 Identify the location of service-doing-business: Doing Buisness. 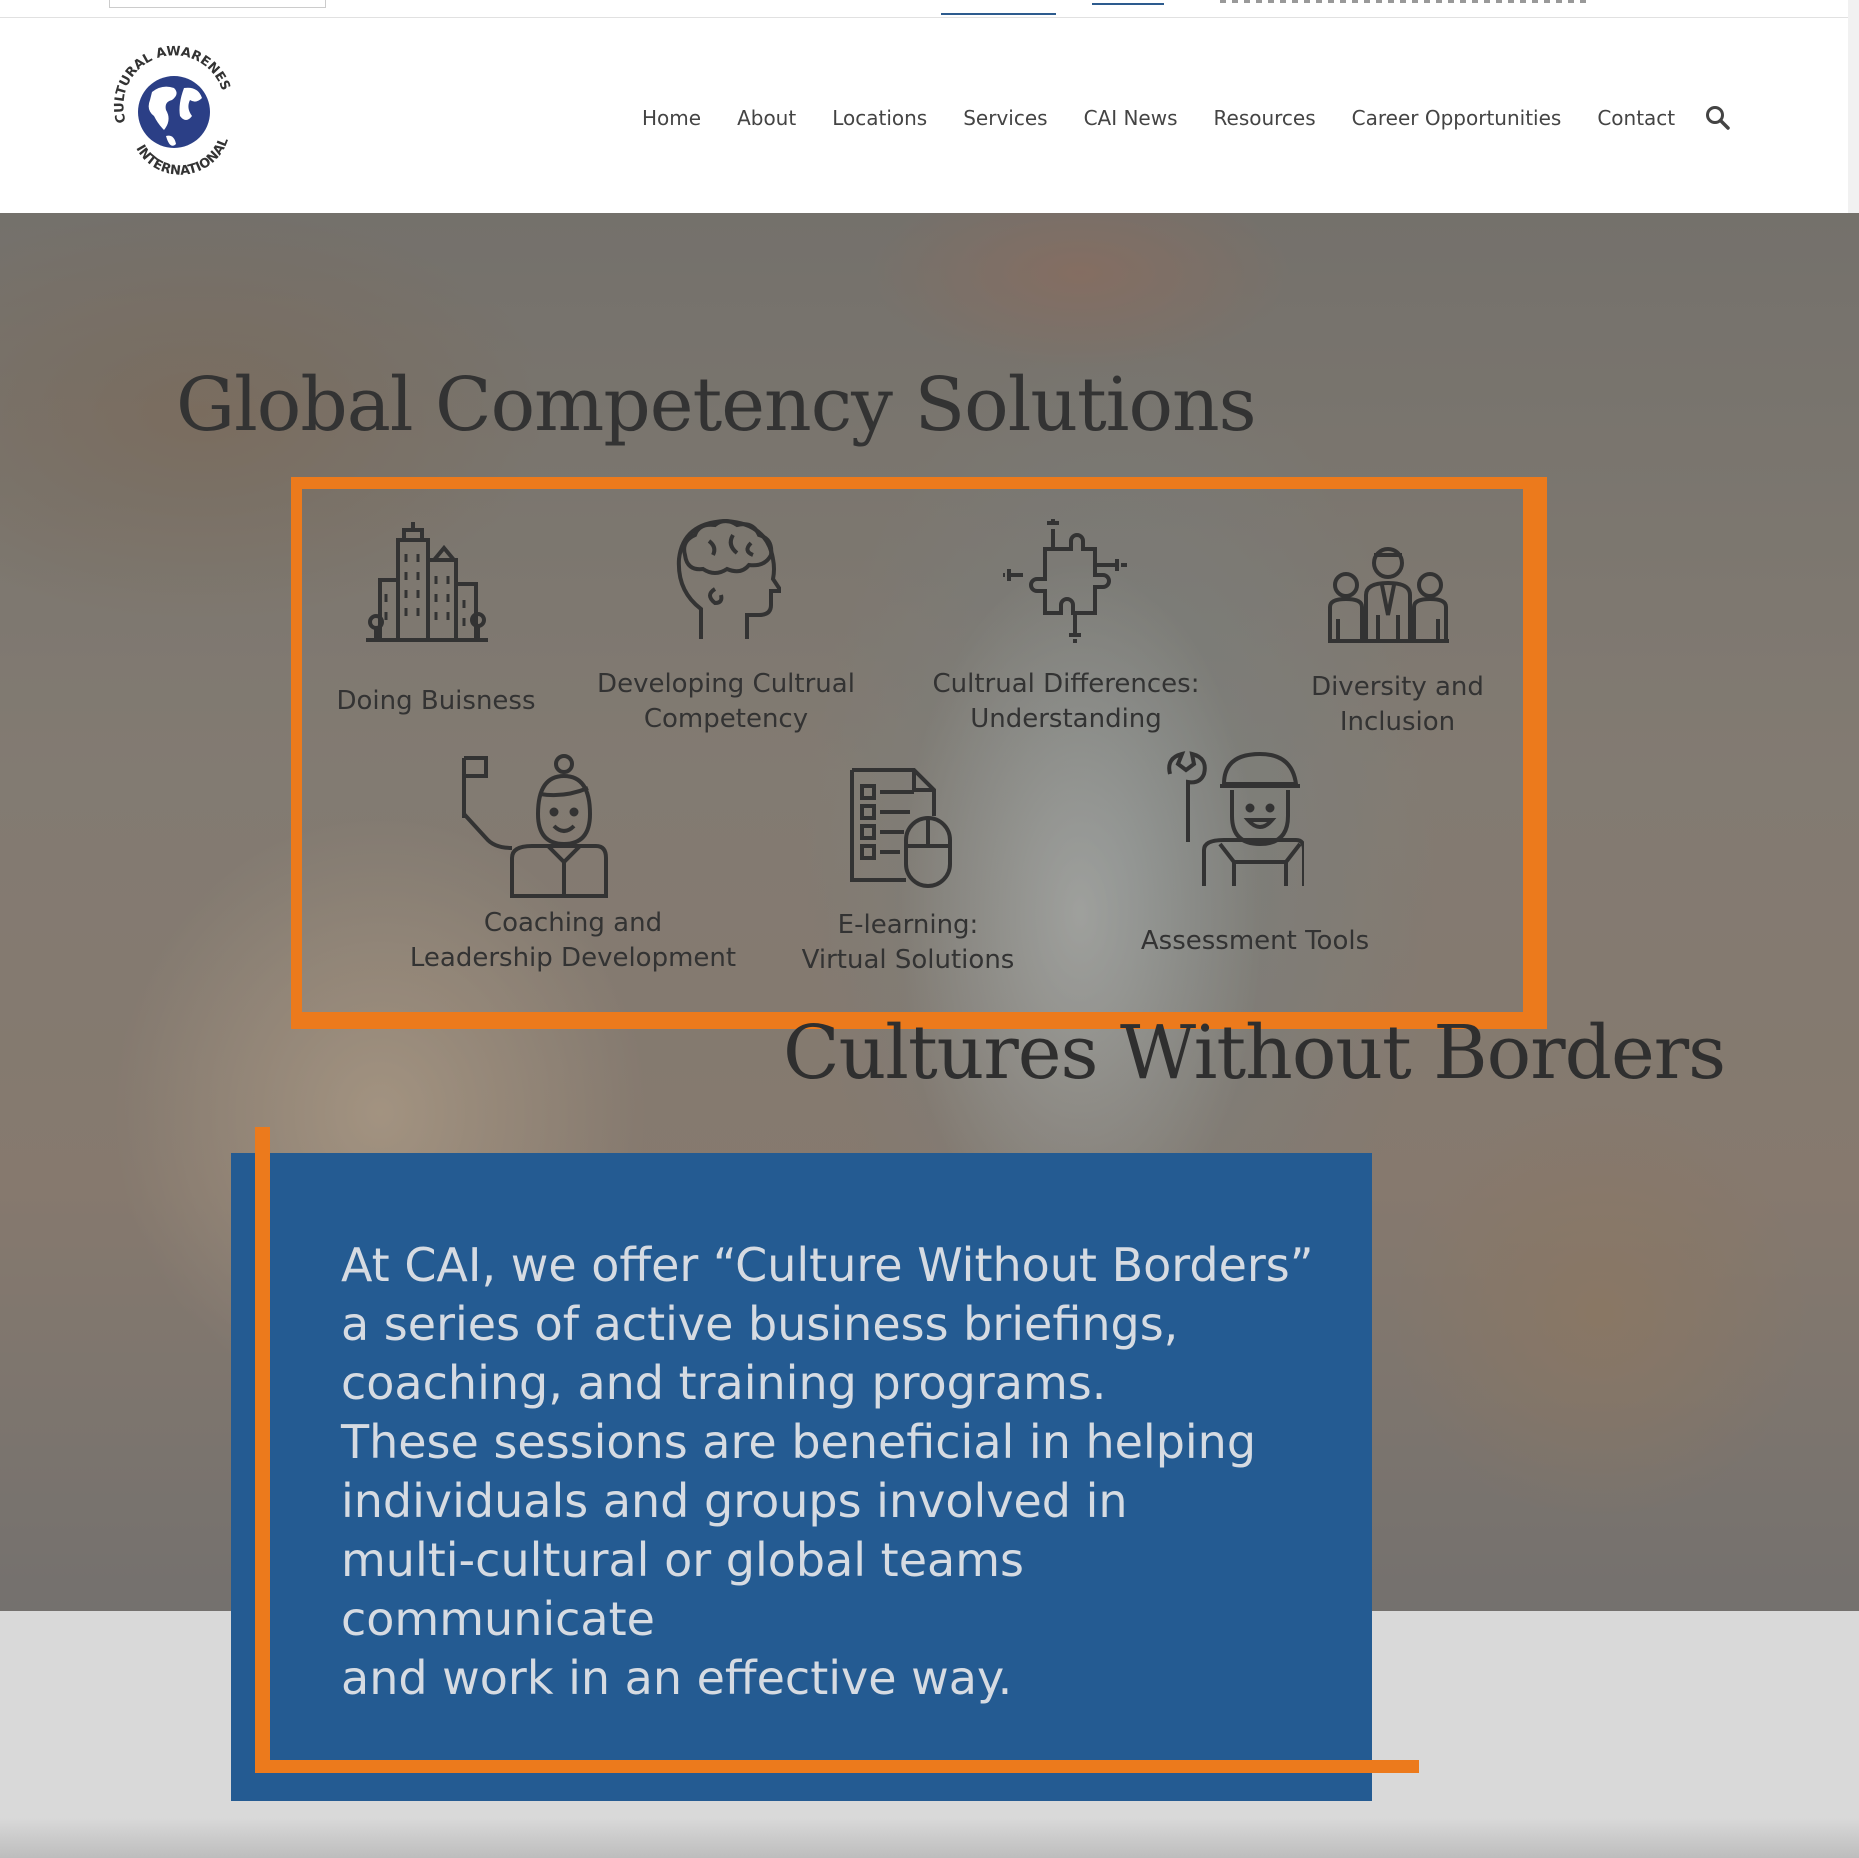
(436, 701).